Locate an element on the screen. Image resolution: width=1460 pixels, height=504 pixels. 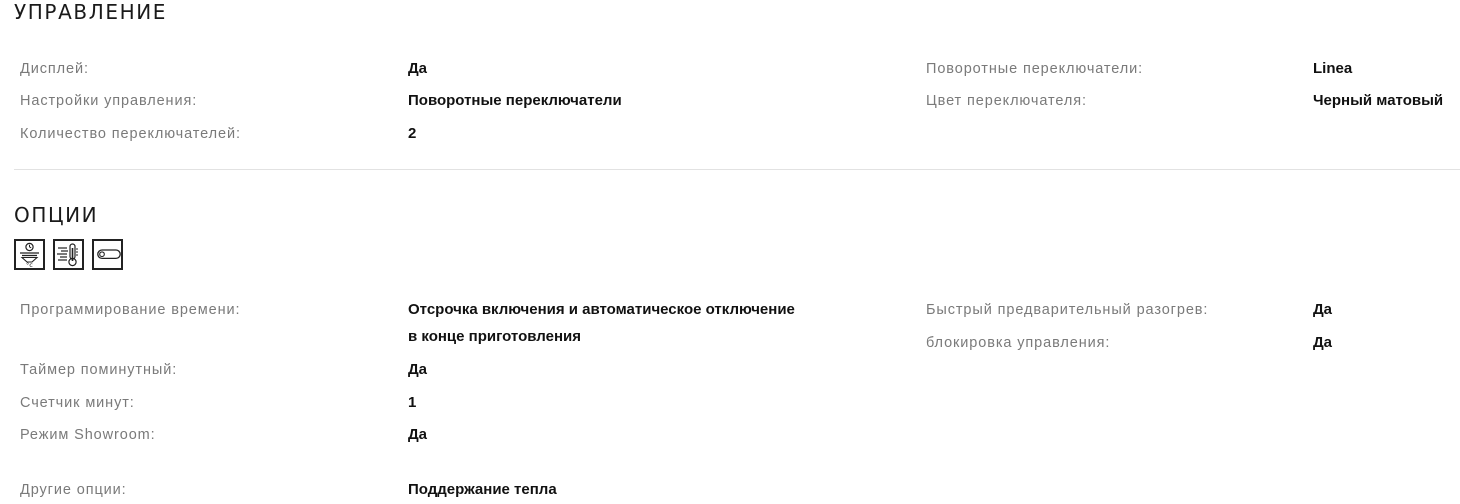
spec-value-time-programming-line2: в конце приготовления is located at coordinates (494, 336).